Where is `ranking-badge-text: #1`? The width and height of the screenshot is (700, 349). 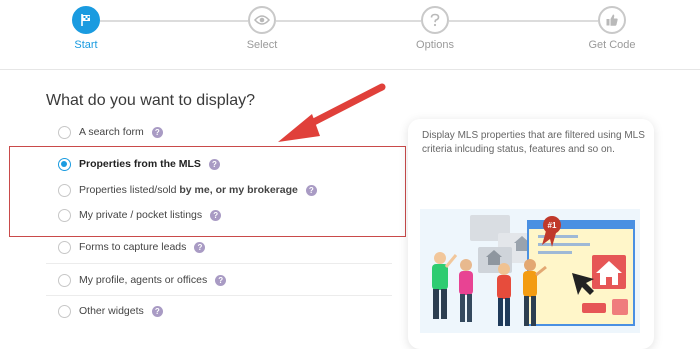 ranking-badge-text: #1 is located at coordinates (552, 225).